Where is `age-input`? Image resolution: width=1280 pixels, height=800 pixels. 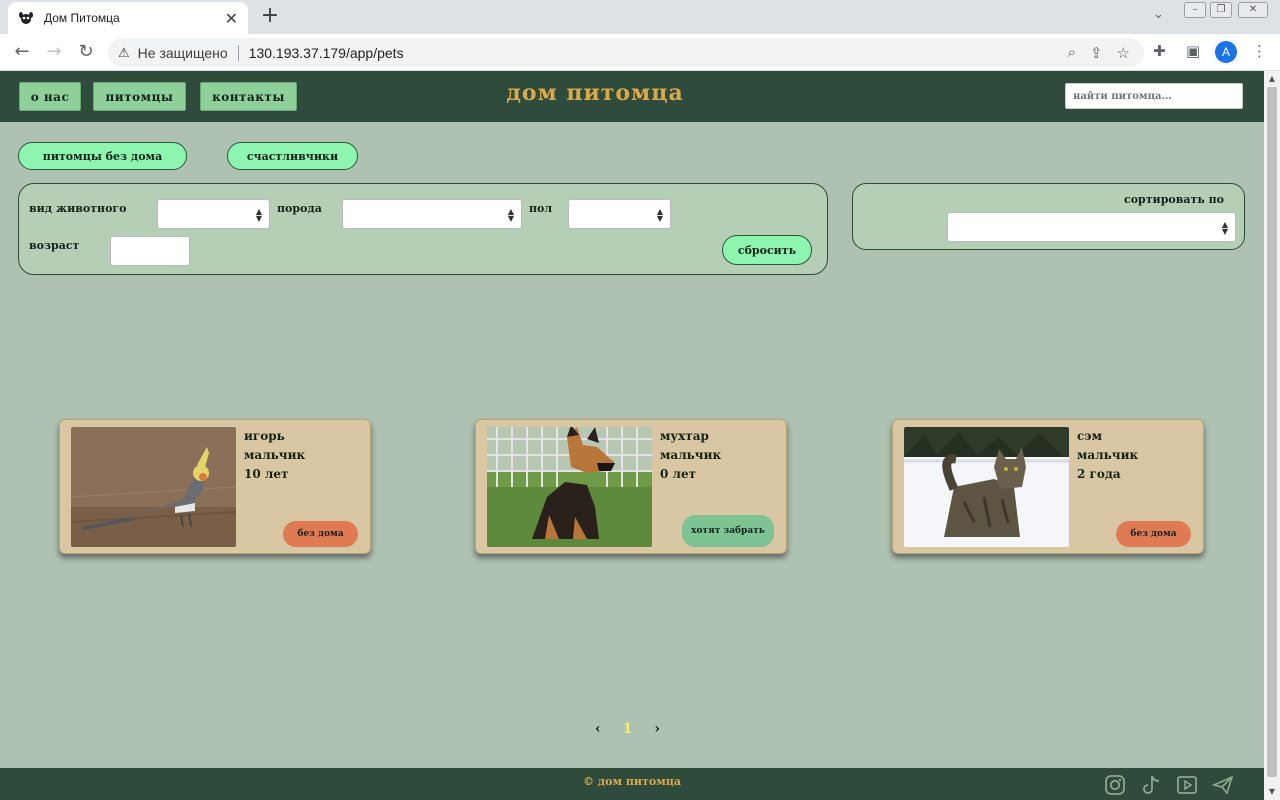
age-input is located at coordinates (150, 251).